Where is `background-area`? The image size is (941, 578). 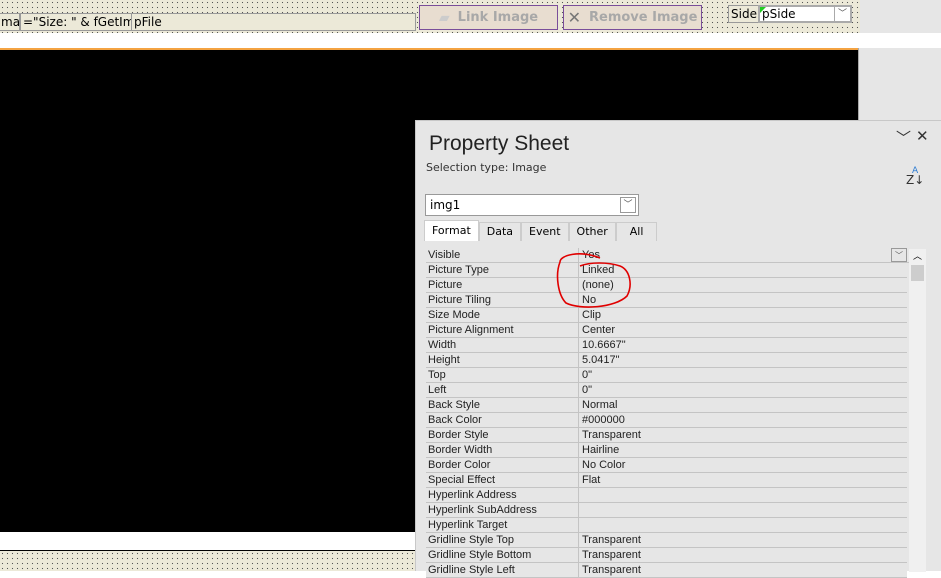 background-area is located at coordinates (900, 16).